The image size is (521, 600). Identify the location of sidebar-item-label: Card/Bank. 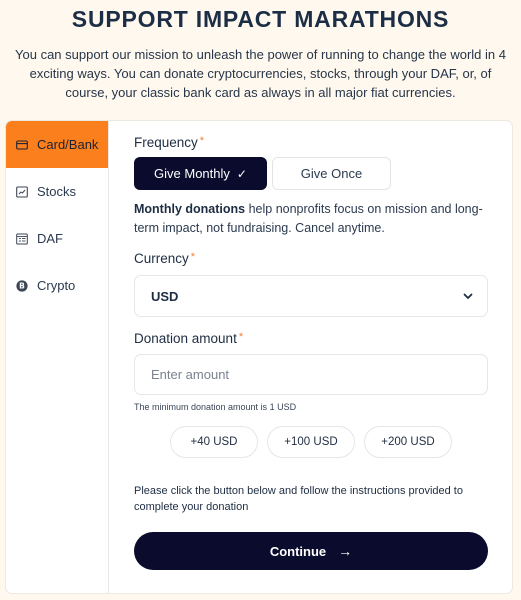
(68, 144).